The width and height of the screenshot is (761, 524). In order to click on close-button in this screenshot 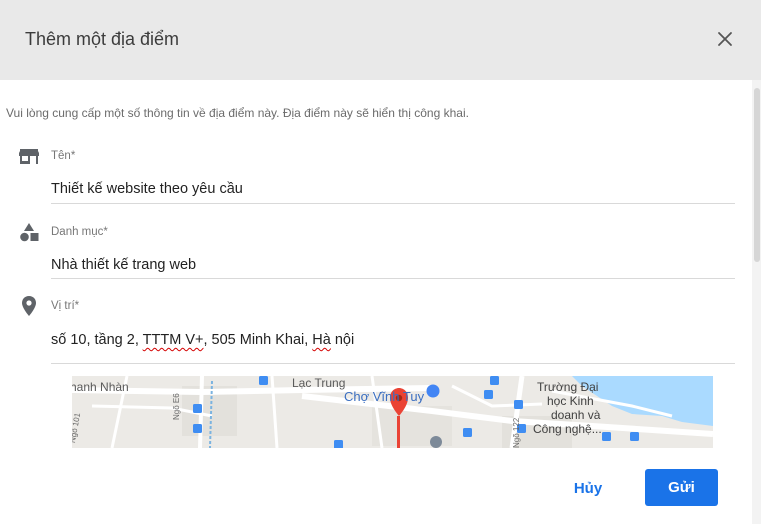, I will do `click(725, 39)`.